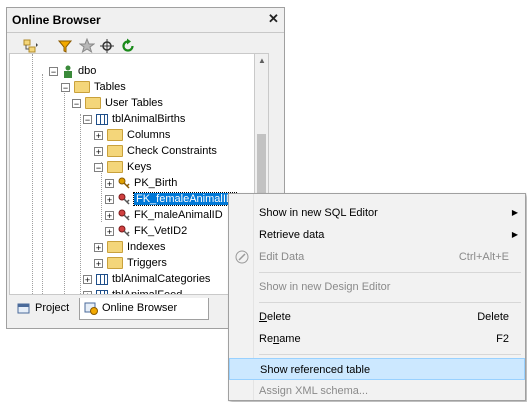 Image resolution: width=527 pixels, height=402 pixels. Describe the element at coordinates (147, 292) in the screenshot. I see `tree-label: tblAnimalFeed` at that location.